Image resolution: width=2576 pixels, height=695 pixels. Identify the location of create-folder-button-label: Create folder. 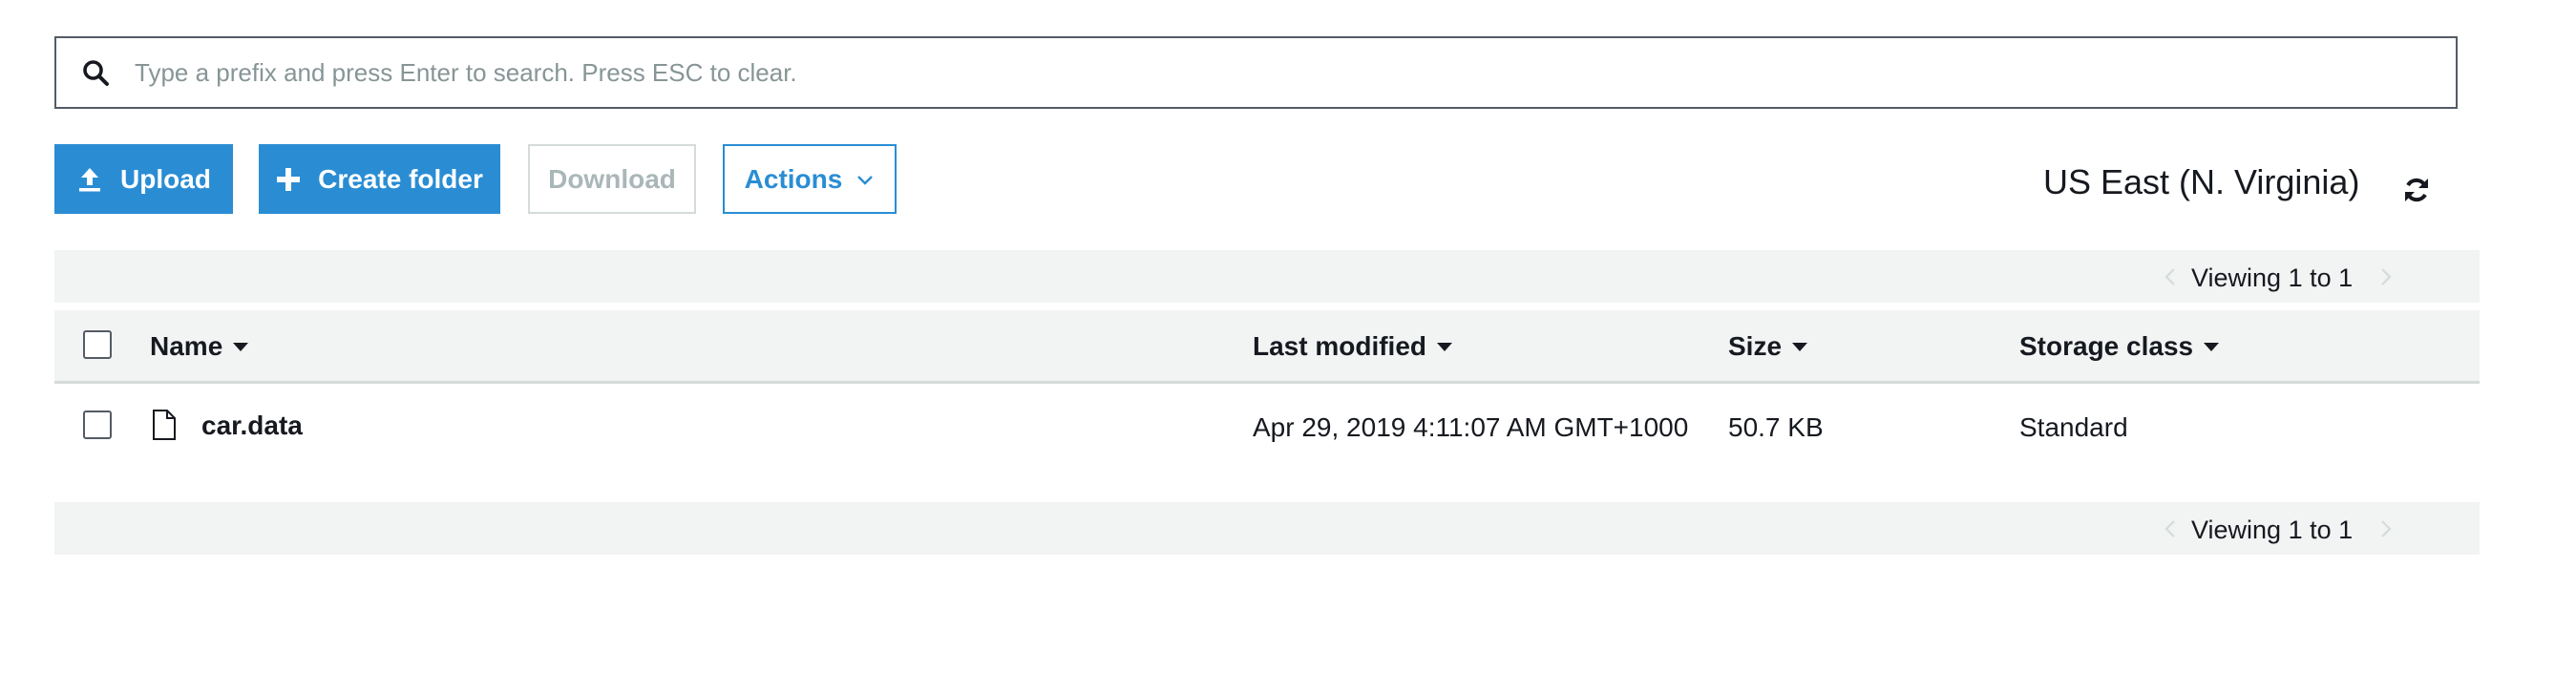
(400, 179).